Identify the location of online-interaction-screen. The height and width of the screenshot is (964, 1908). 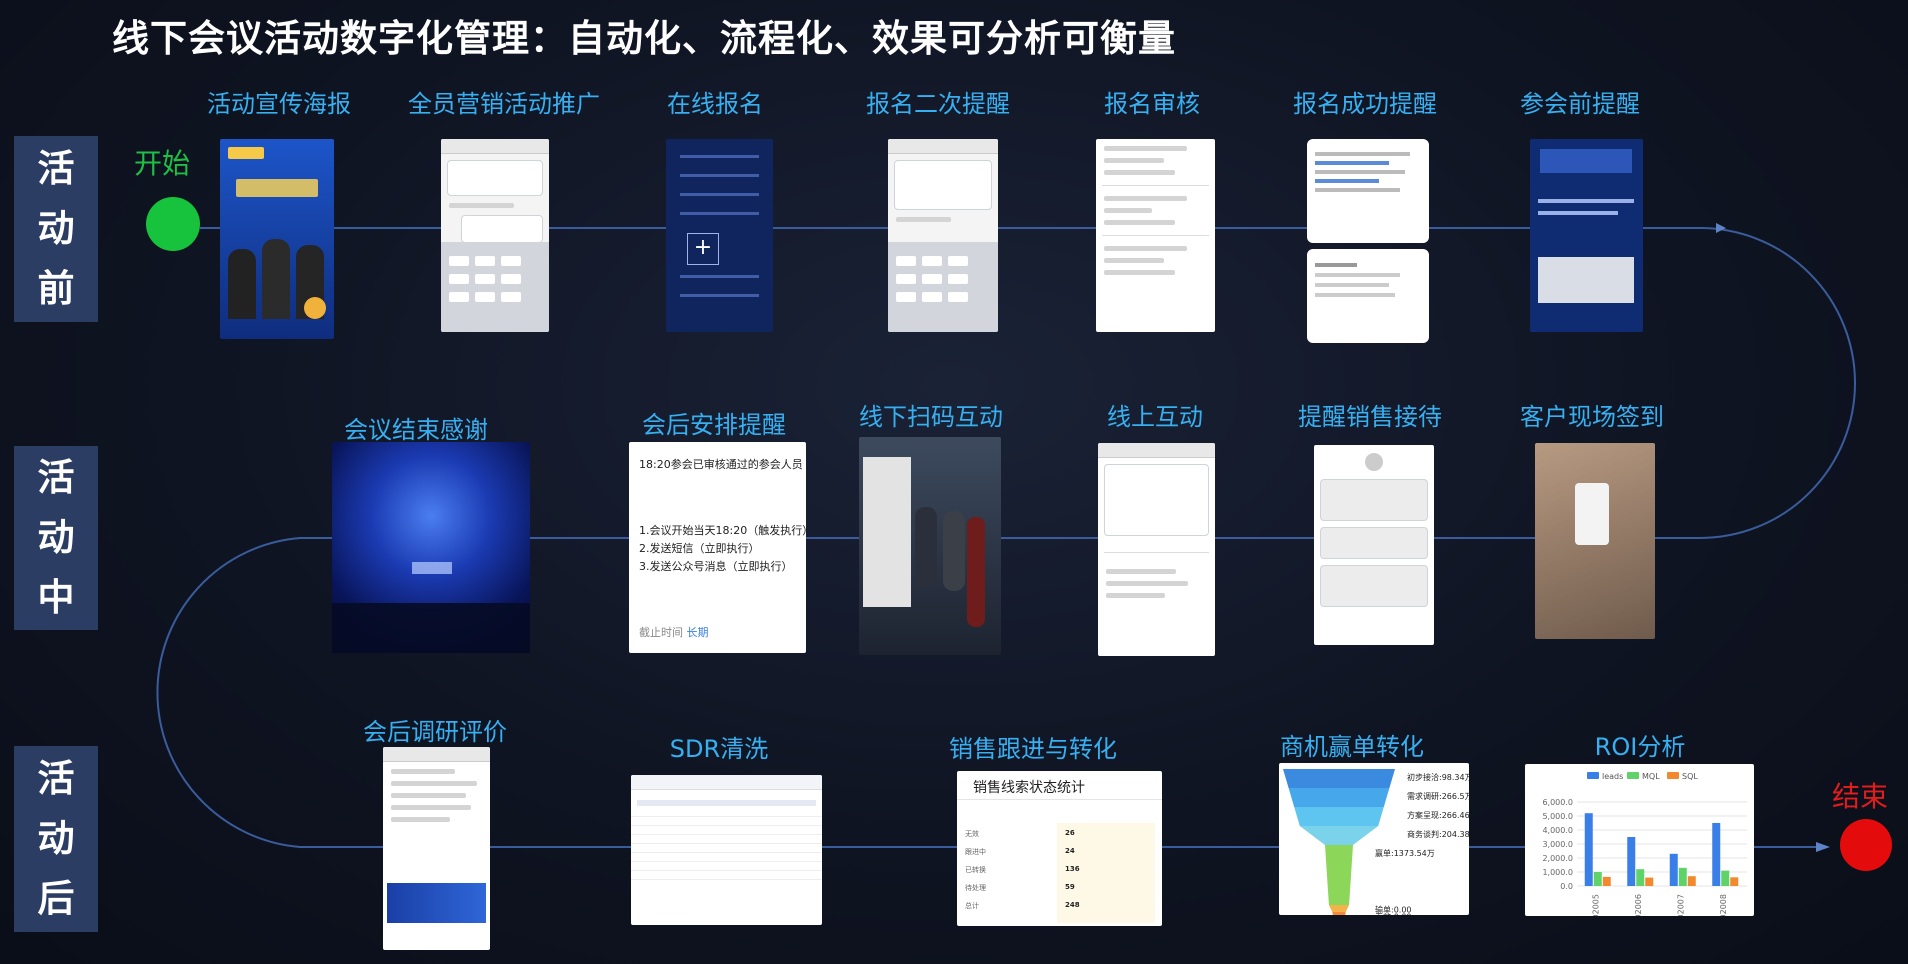
(1156, 549).